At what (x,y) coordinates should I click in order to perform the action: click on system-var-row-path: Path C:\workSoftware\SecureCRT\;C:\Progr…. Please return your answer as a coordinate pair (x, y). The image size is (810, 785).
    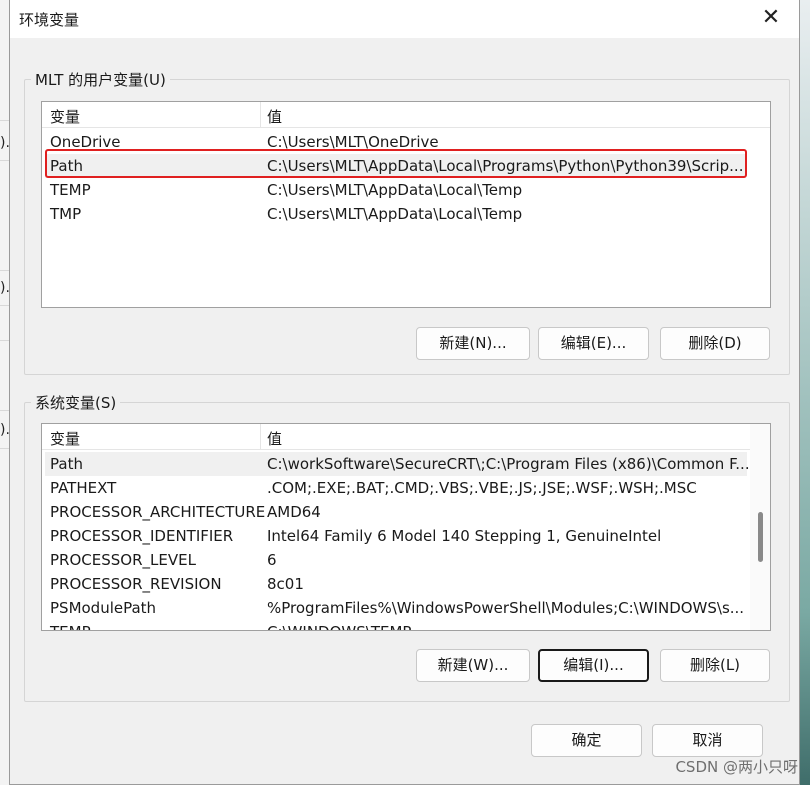
    Looking at the image, I should click on (397, 464).